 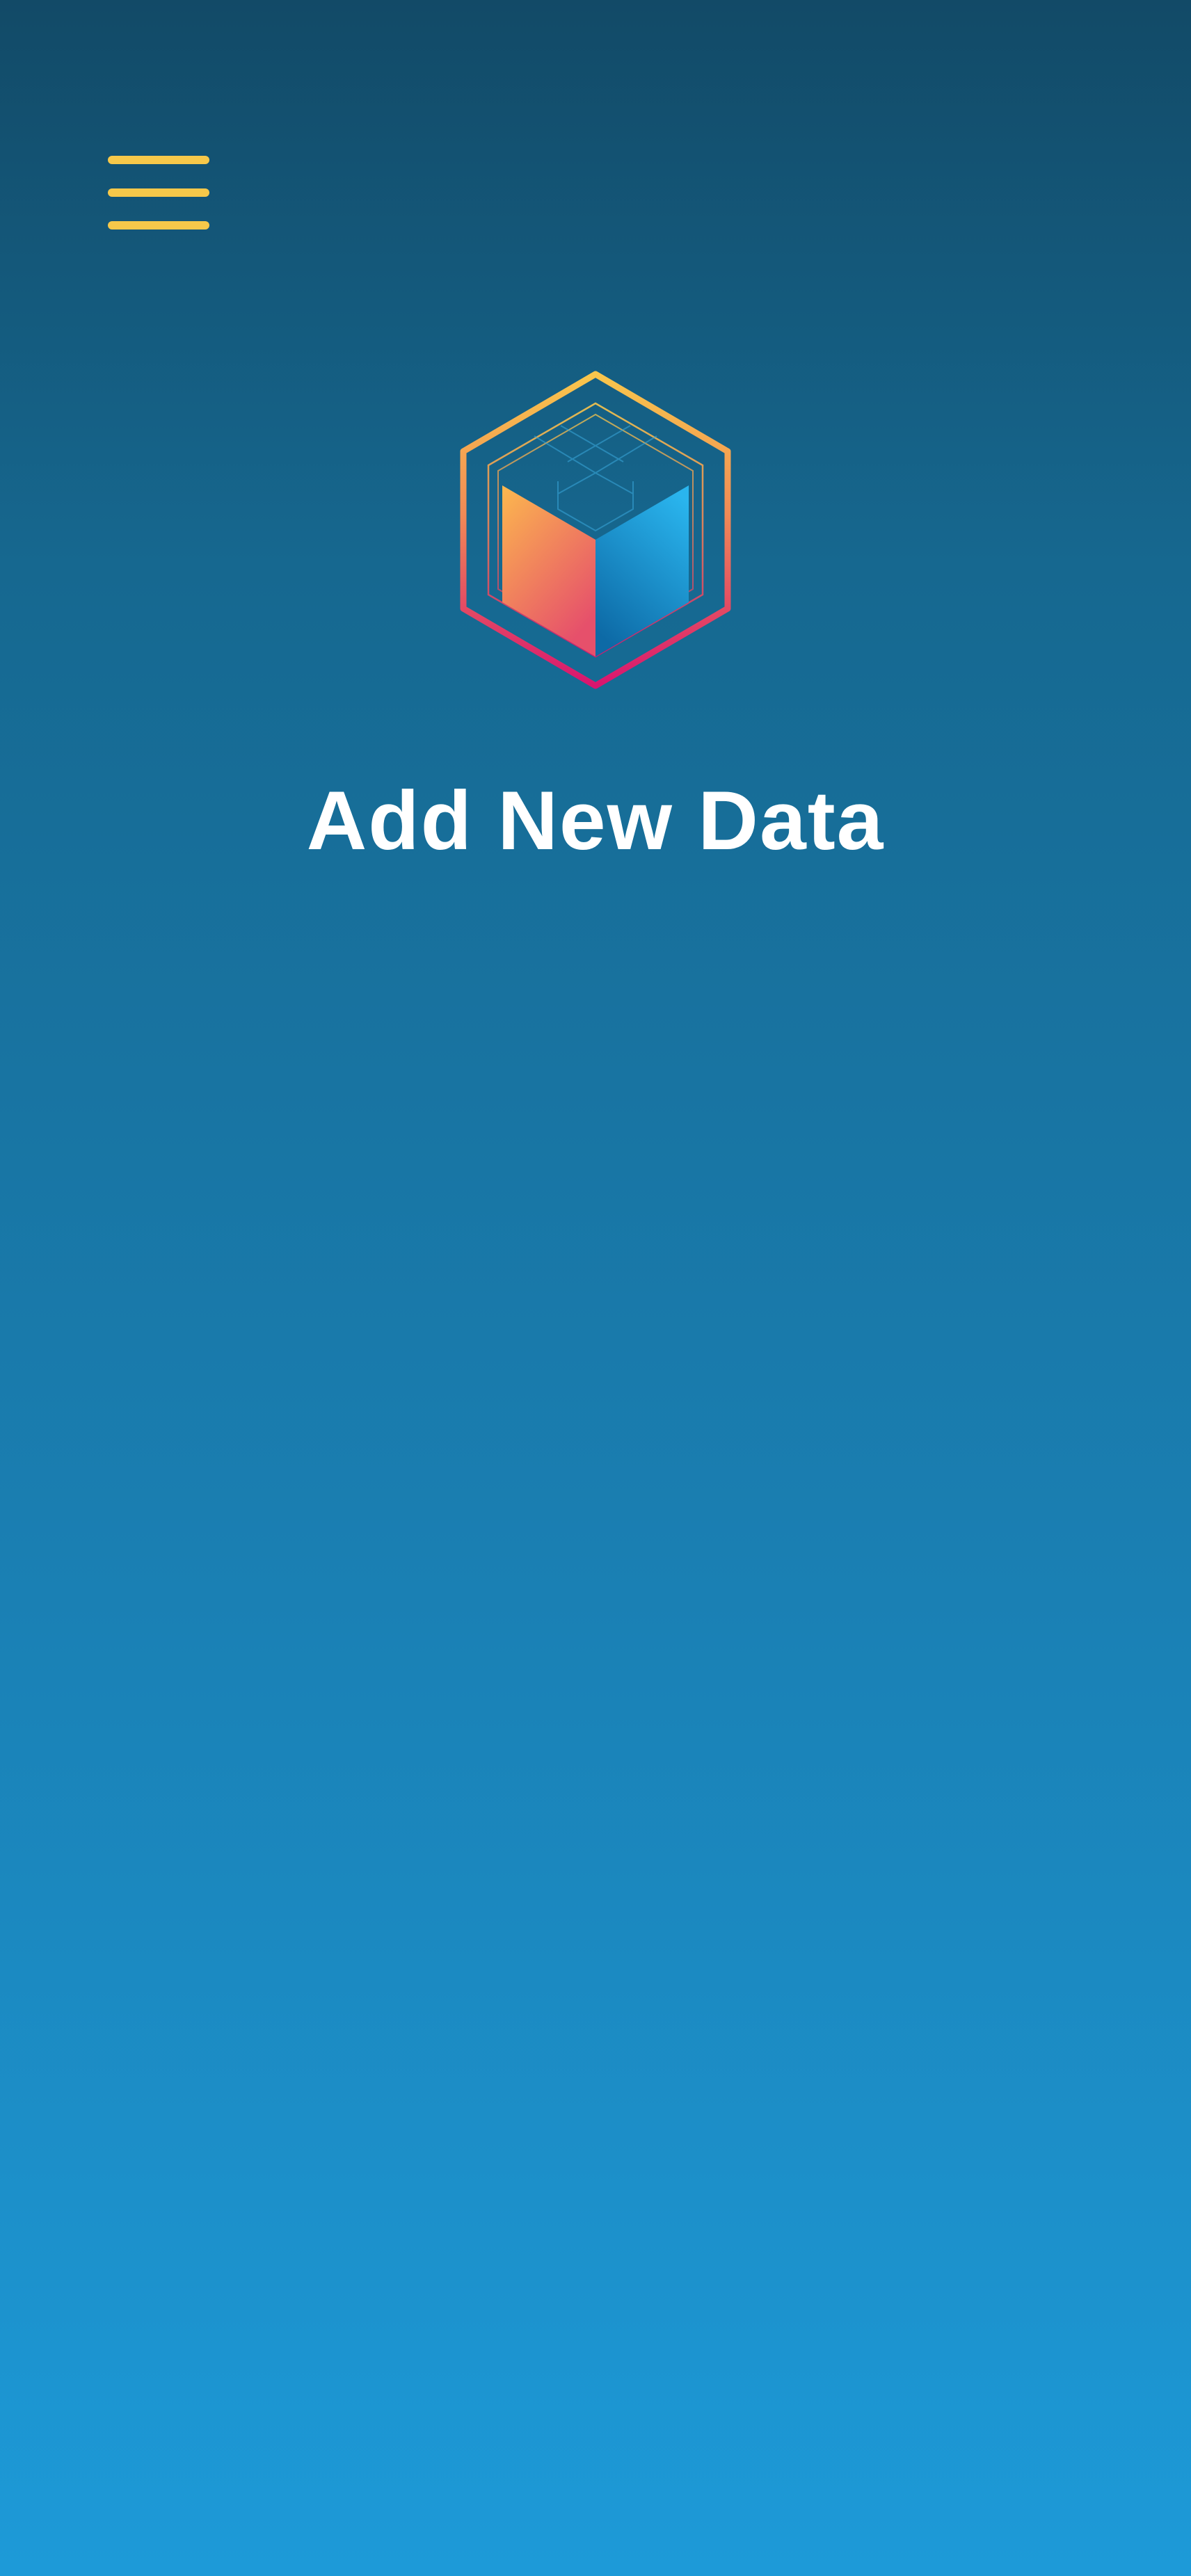 I want to click on hamburger-menu-button, so click(x=159, y=192).